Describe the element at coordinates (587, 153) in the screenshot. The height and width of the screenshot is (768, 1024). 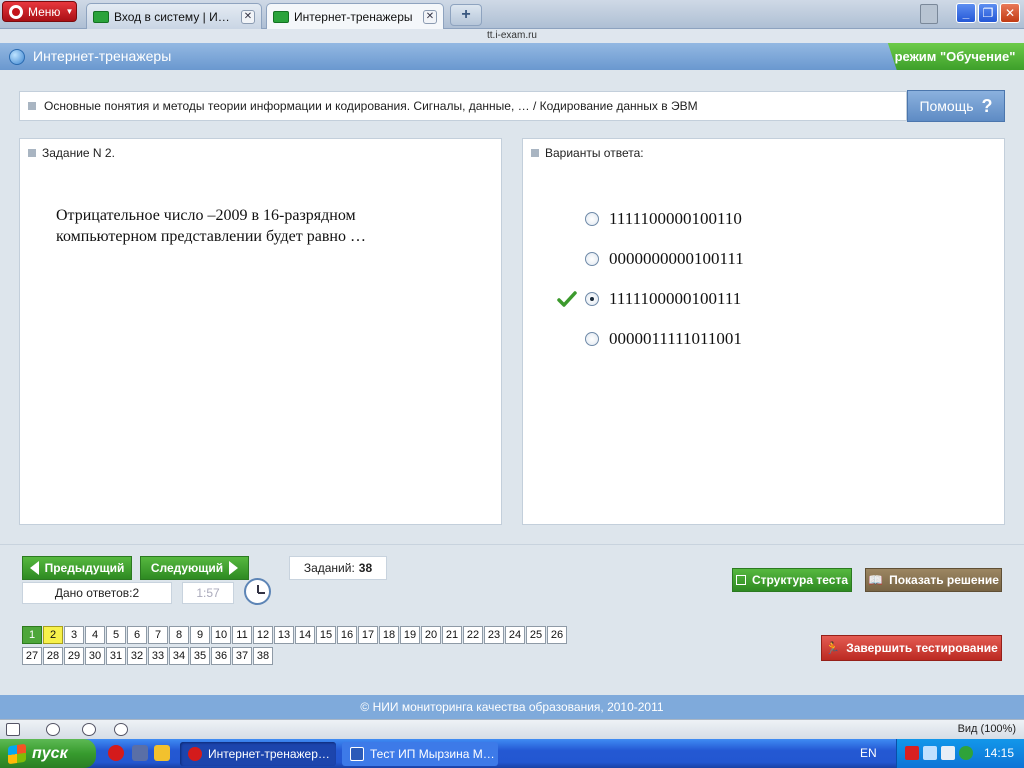
I see `answers-header: Варианты ответа:` at that location.